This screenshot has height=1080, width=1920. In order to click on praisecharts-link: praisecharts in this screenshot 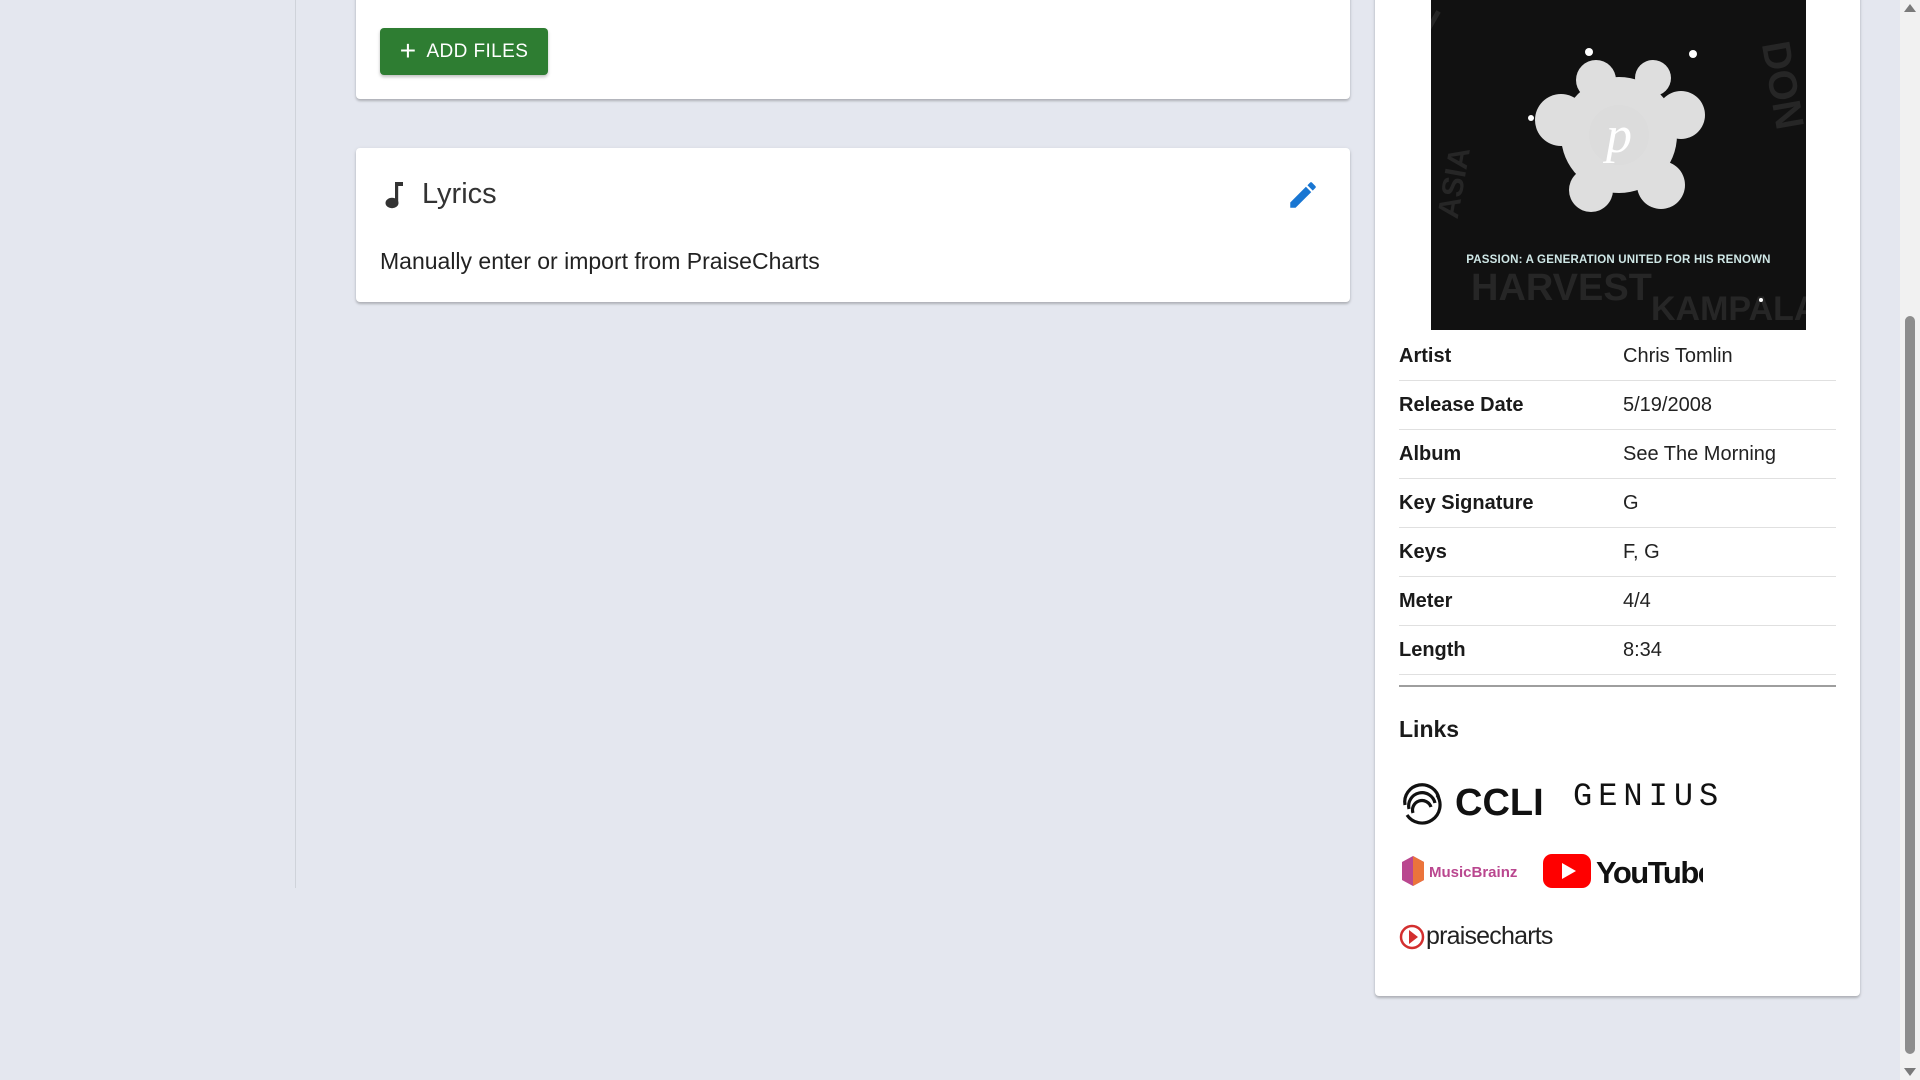, I will do `click(1479, 937)`.